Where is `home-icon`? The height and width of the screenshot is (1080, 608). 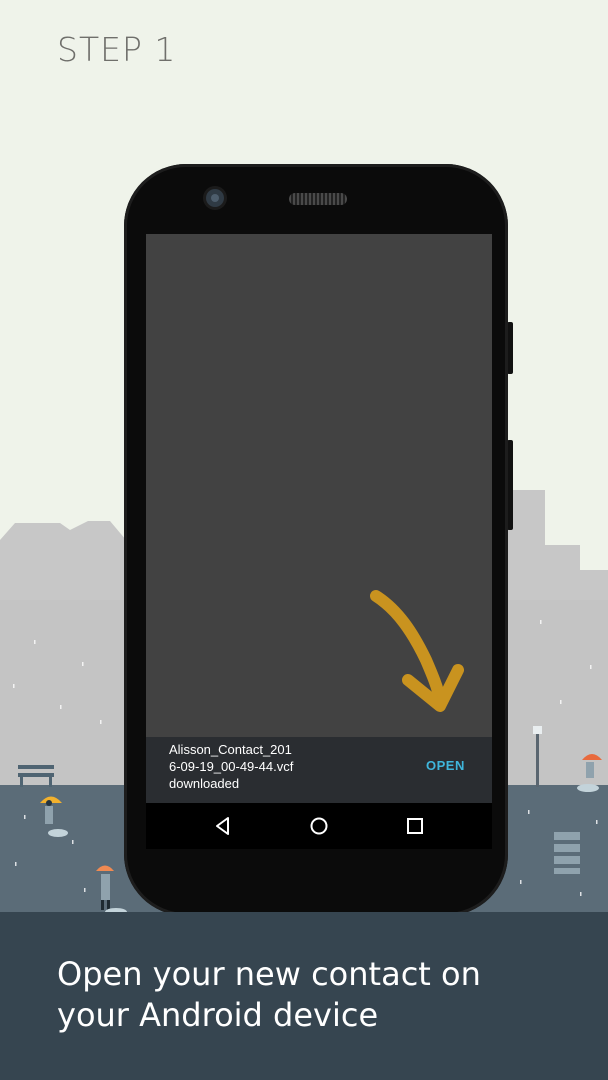 home-icon is located at coordinates (319, 826).